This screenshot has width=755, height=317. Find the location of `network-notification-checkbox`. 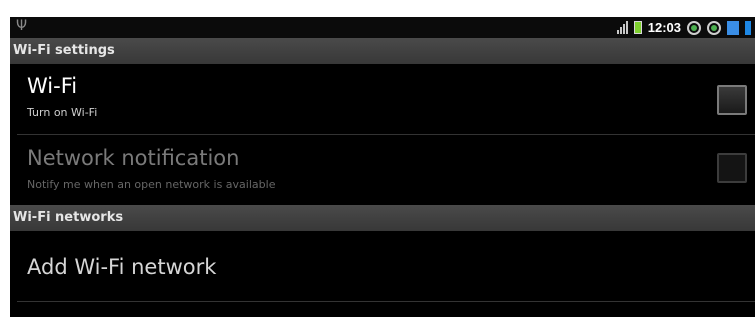

network-notification-checkbox is located at coordinates (732, 168).